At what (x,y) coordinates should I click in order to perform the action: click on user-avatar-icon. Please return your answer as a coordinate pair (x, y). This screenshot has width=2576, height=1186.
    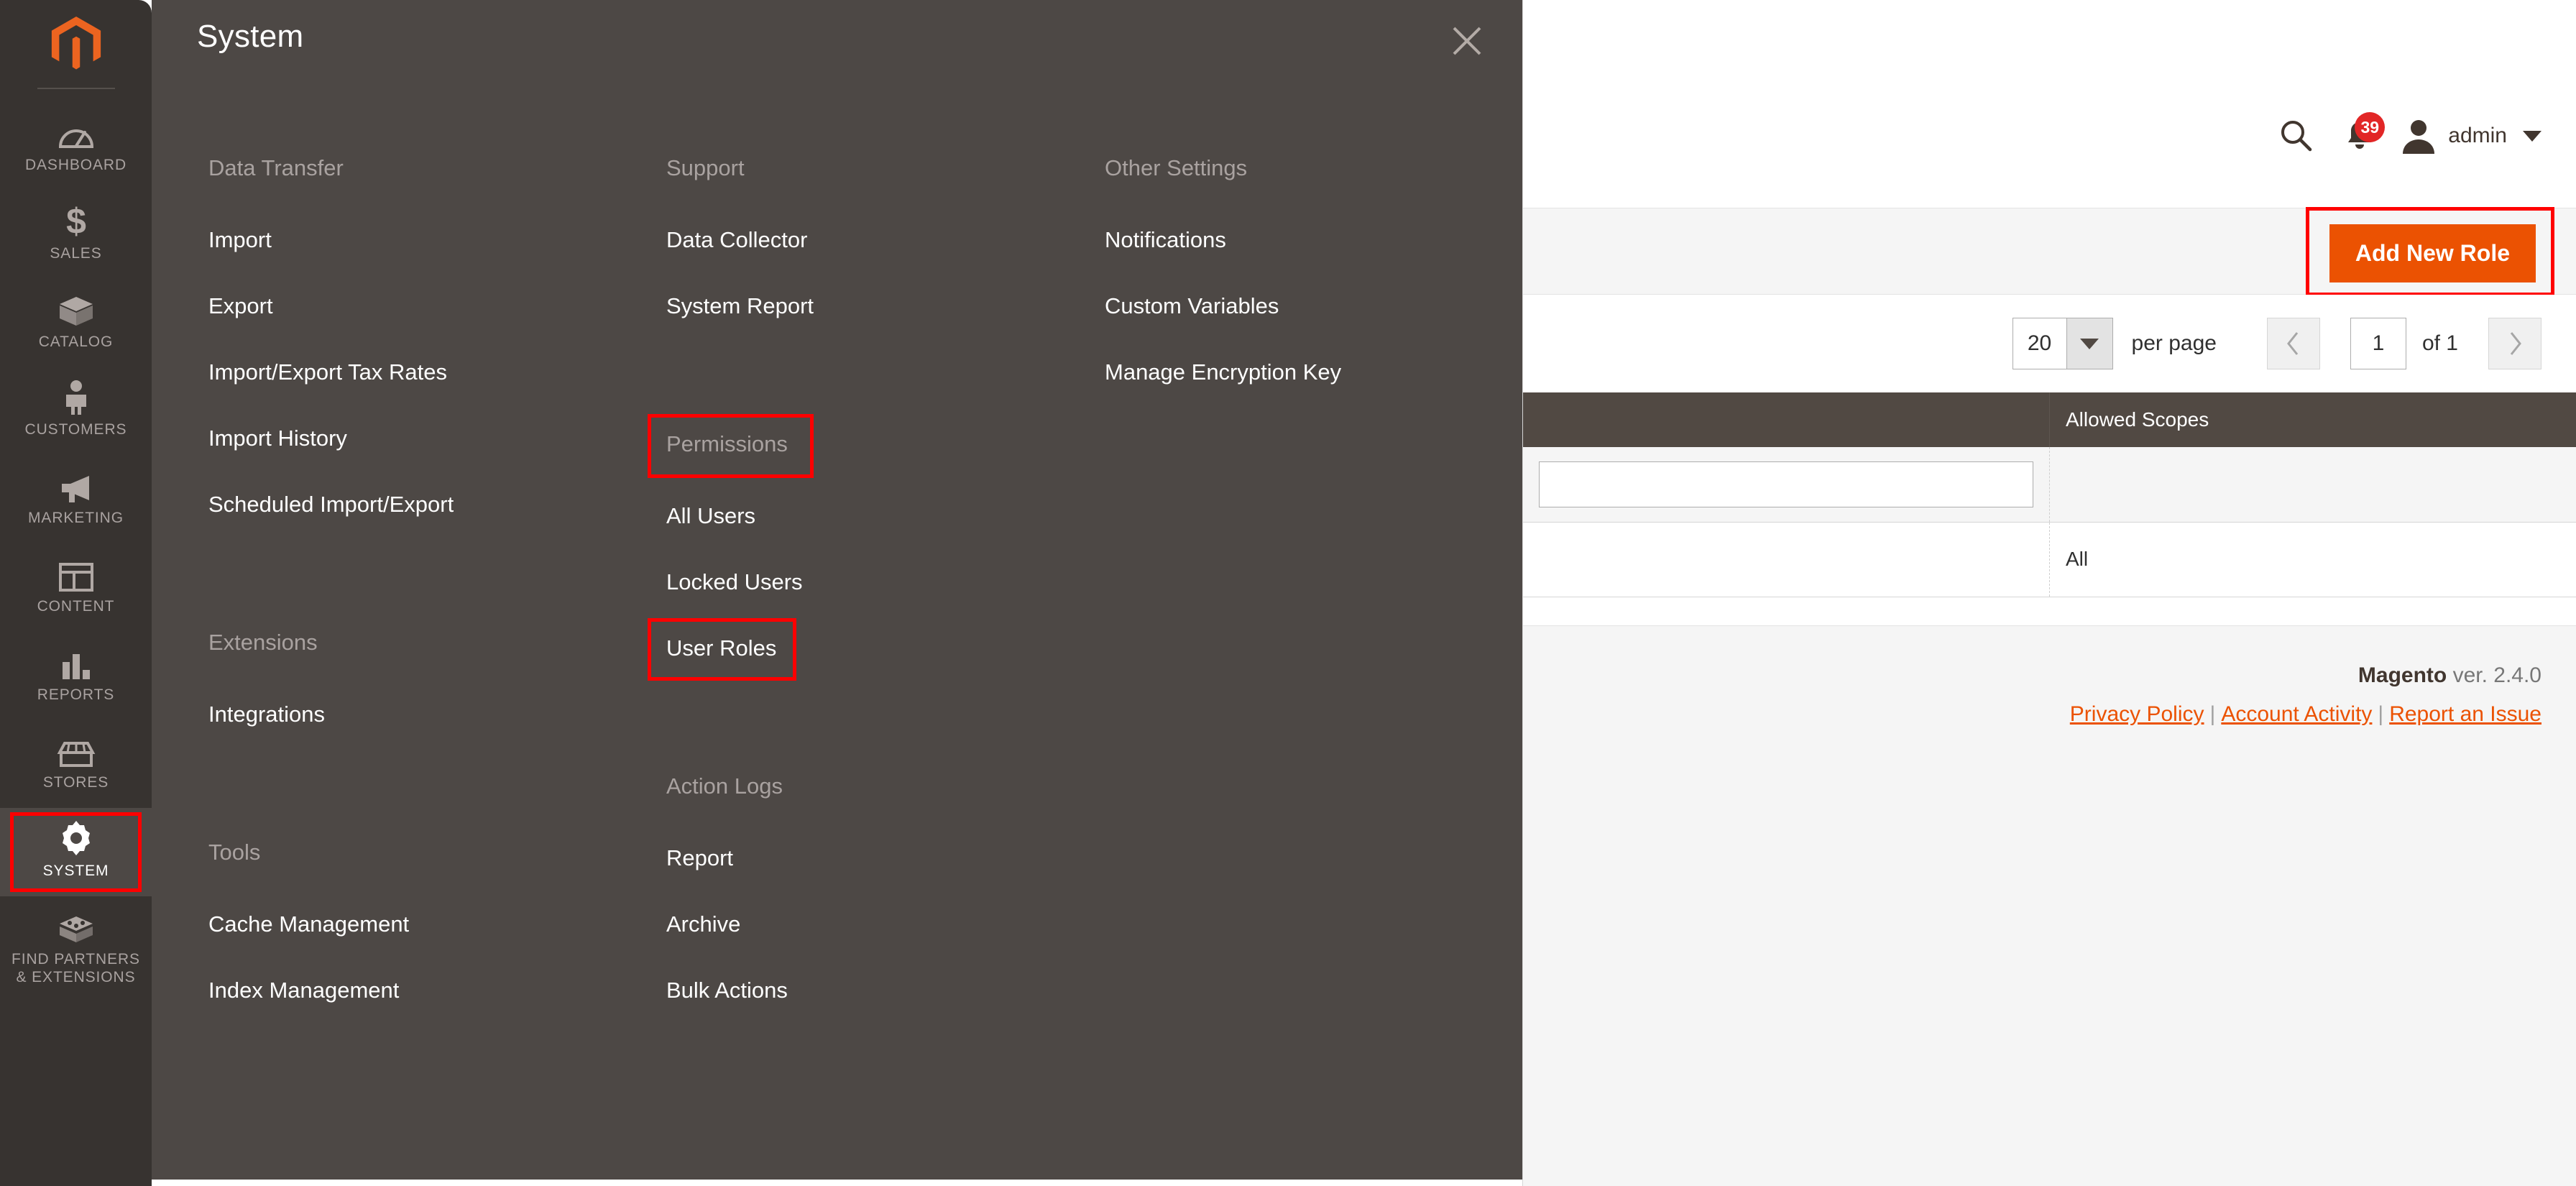
    Looking at the image, I should click on (2419, 137).